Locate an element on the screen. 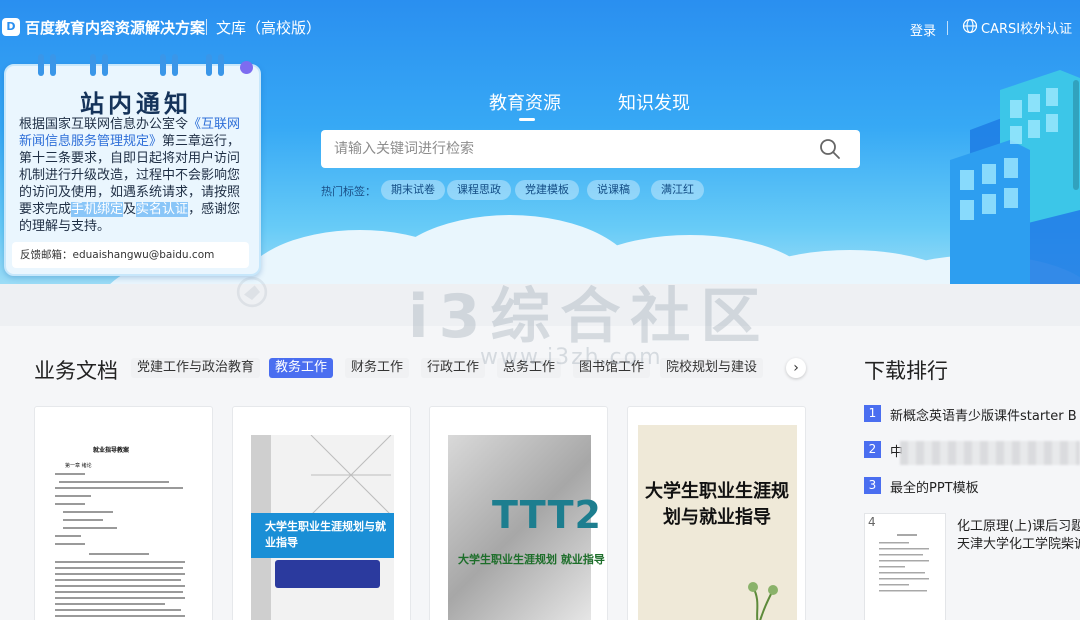  phone-binding-link: 手机绑定 is located at coordinates (97, 209).